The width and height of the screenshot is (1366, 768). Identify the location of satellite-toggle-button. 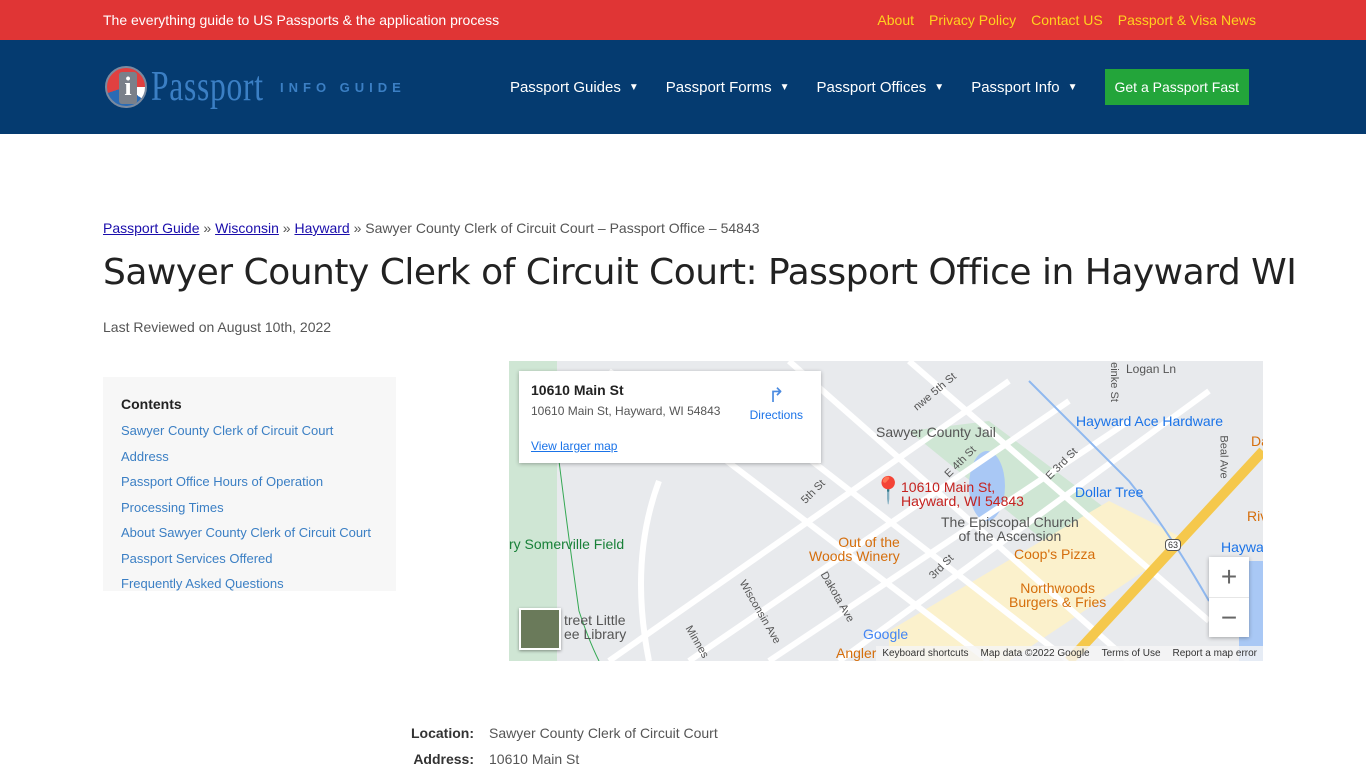
(540, 629).